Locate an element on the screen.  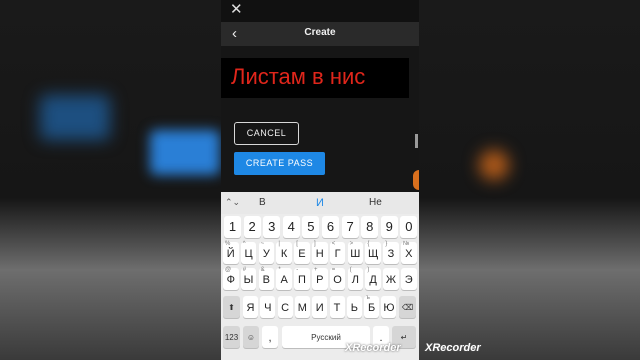
number-key: 1 is located at coordinates (232, 227).